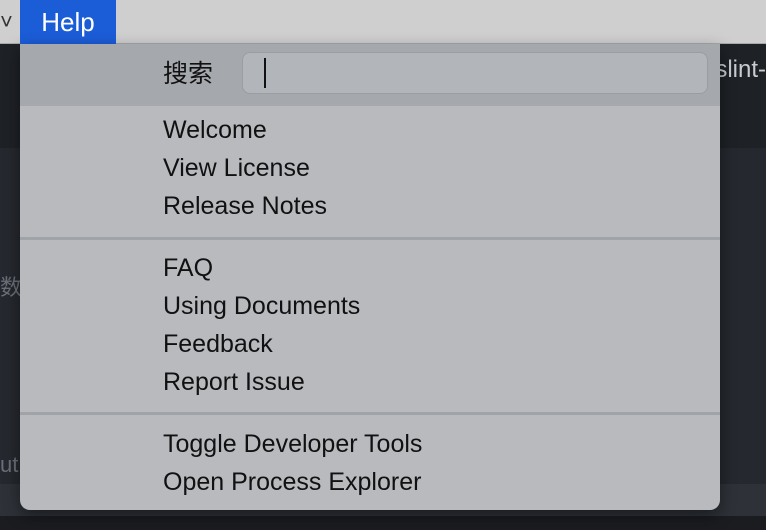  Describe the element at coordinates (234, 382) in the screenshot. I see `menu-item-report-issue: Report Issue` at that location.